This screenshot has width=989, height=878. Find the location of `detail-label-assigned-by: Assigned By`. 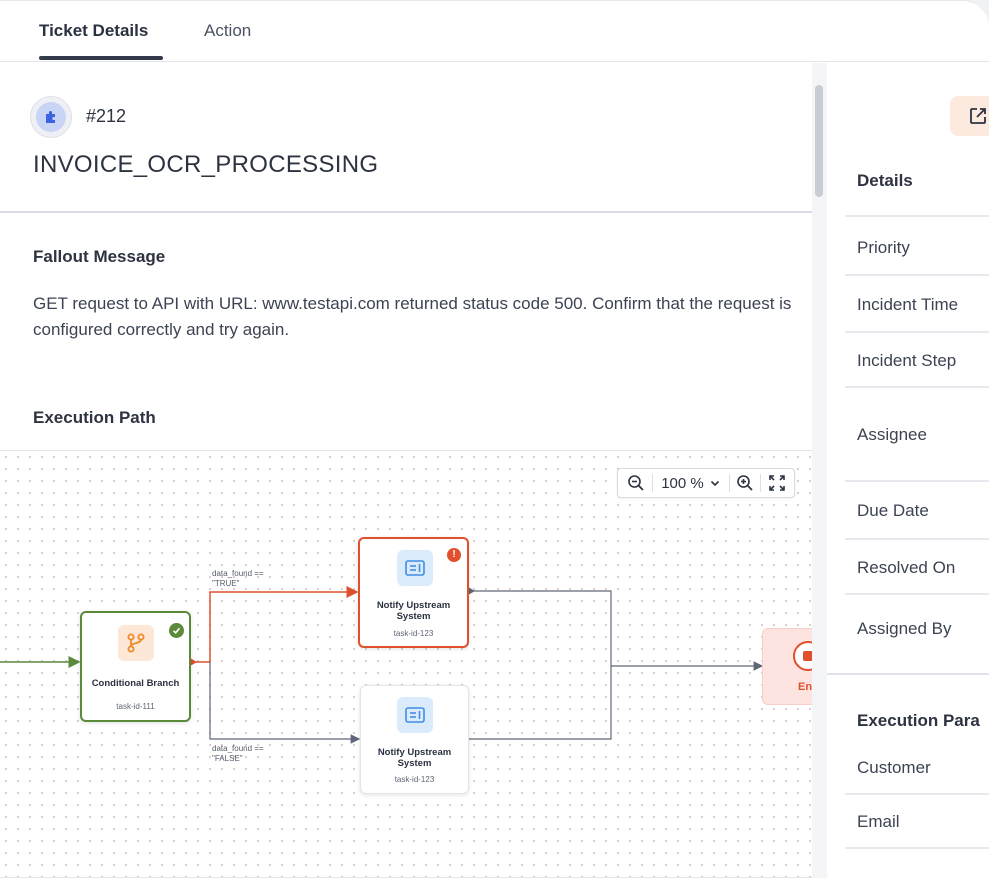

detail-label-assigned-by: Assigned By is located at coordinates (904, 628).